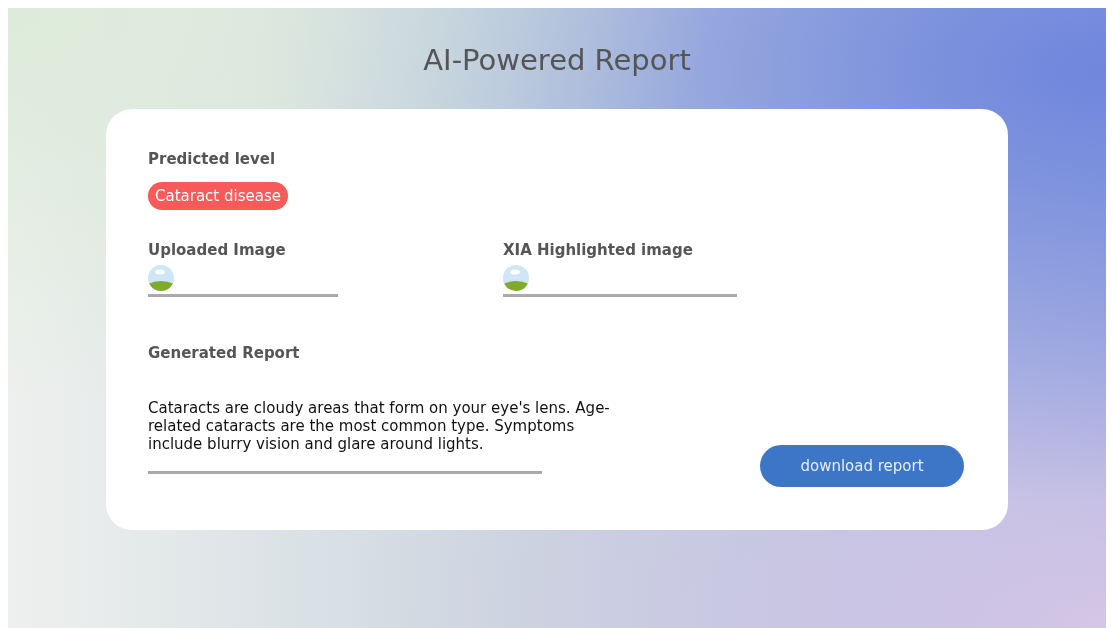  Describe the element at coordinates (557, 60) in the screenshot. I see `page-title: AI-Powered Report` at that location.